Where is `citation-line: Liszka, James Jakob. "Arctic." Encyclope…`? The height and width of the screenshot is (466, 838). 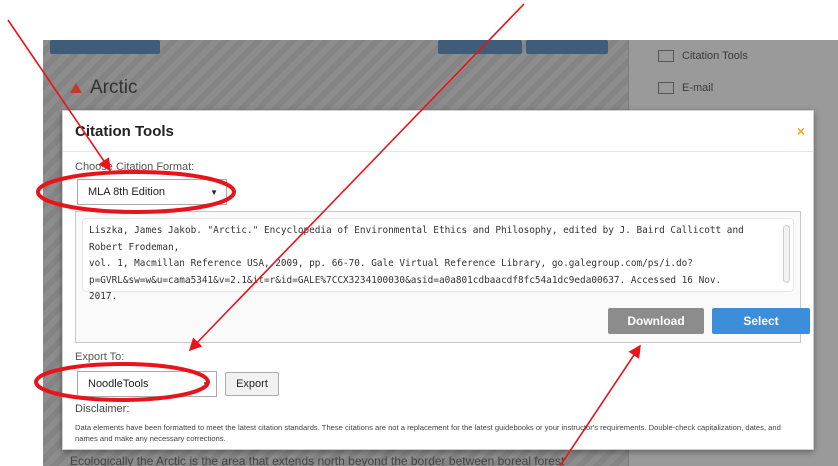 citation-line: Liszka, James Jakob. "Arctic." Encyclope… is located at coordinates (416, 239).